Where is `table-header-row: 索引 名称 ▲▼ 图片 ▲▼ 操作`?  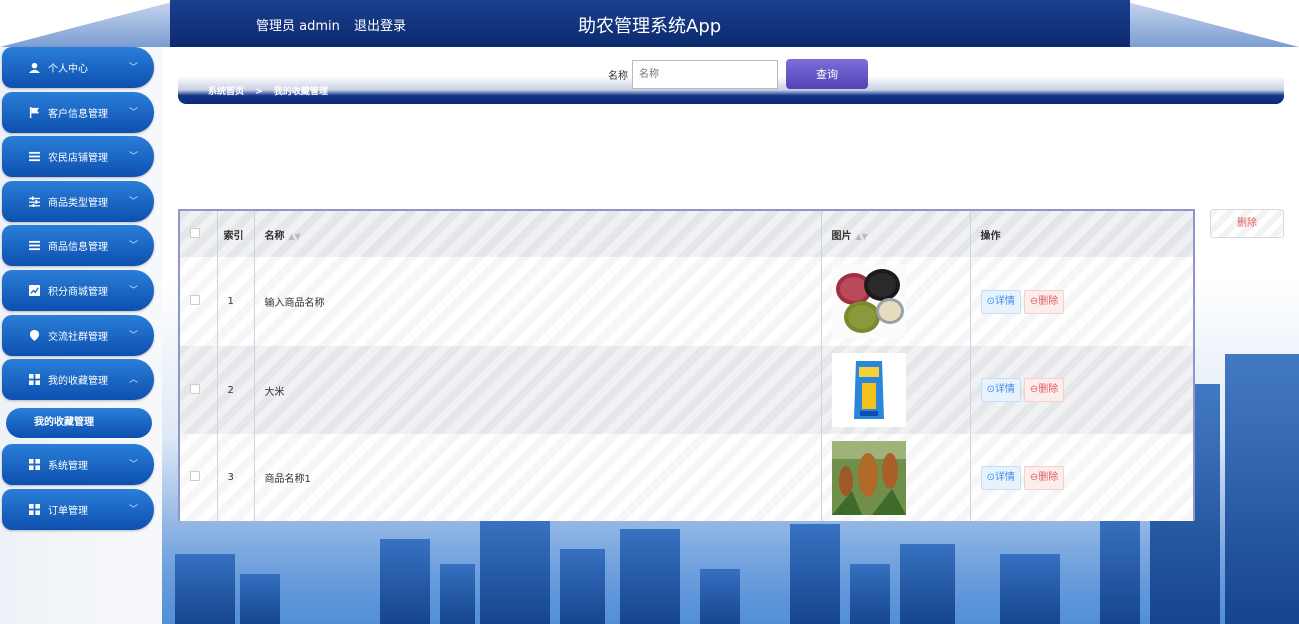 table-header-row: 索引 名称 ▲▼ 图片 ▲▼ 操作 is located at coordinates (686, 234).